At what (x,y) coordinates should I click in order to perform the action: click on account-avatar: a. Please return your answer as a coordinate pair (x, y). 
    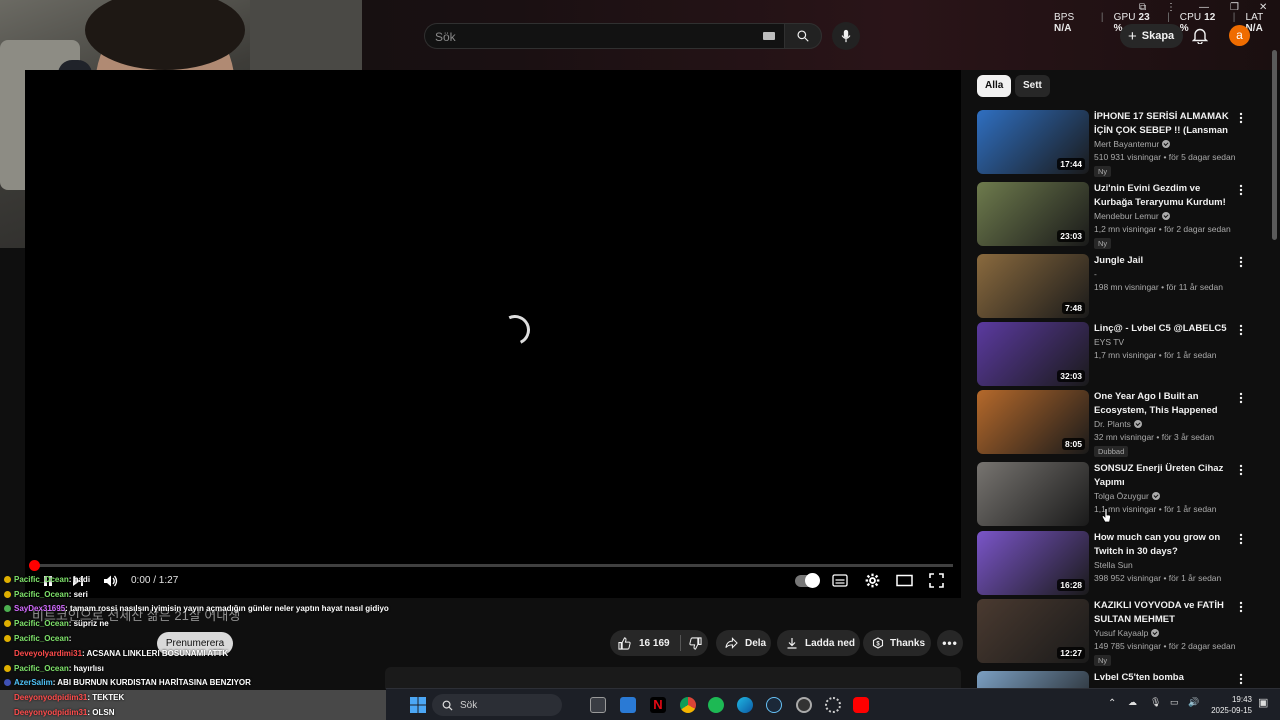
    Looking at the image, I should click on (1239, 35).